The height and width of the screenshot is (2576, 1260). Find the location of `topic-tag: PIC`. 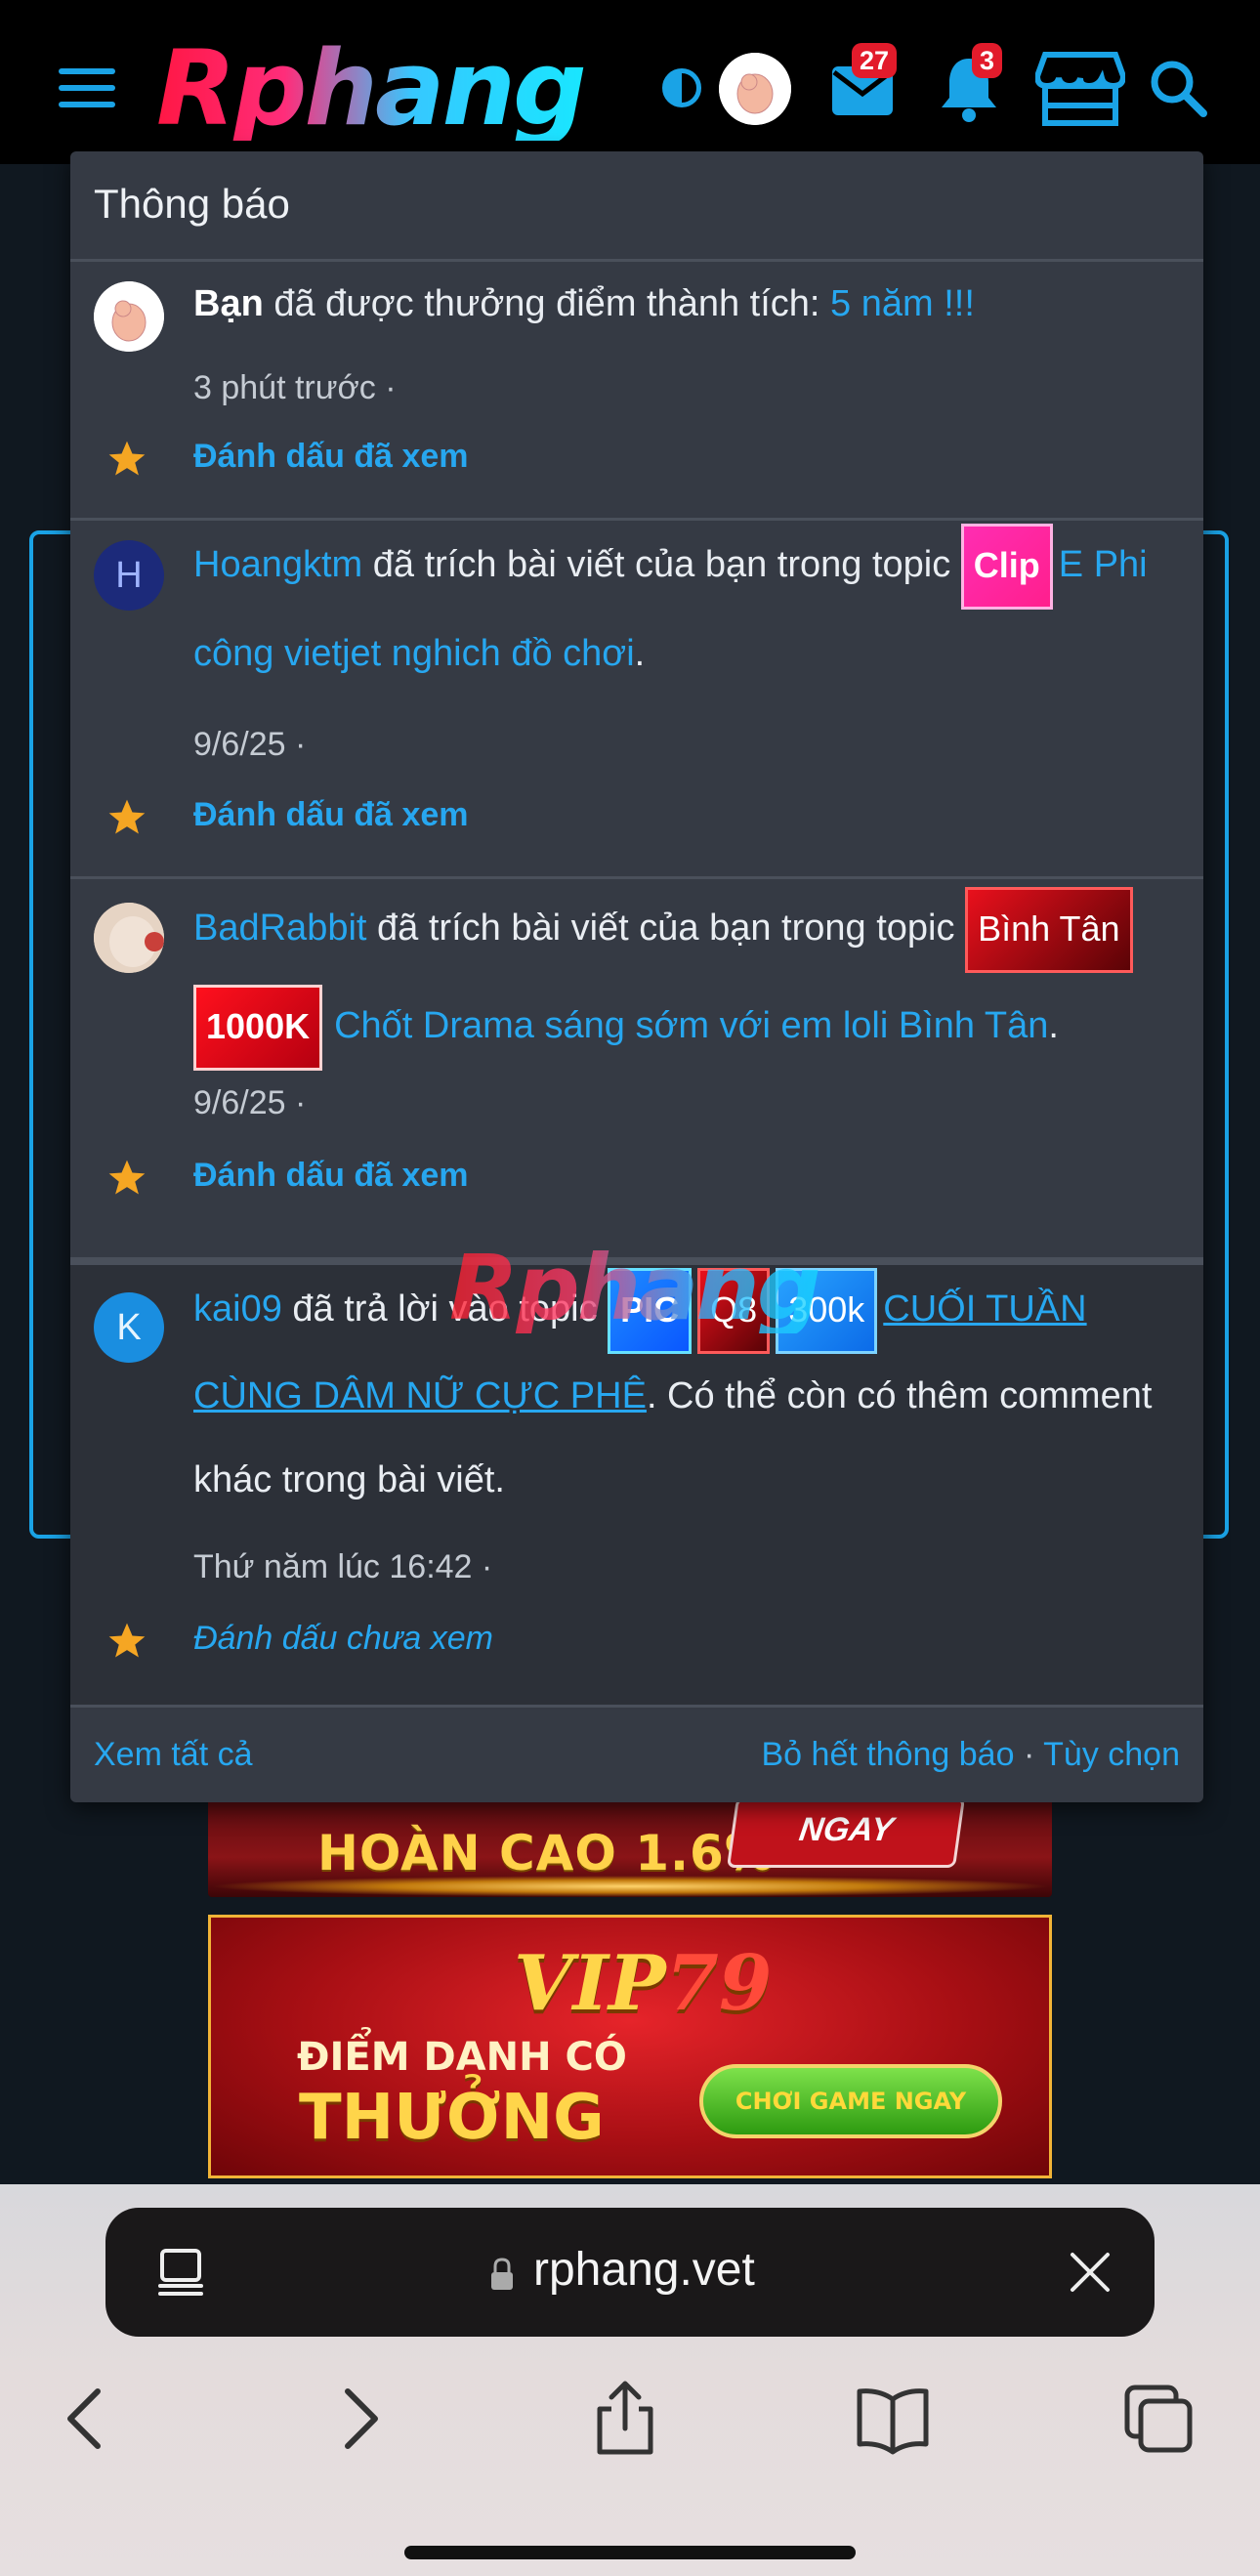

topic-tag: PIC is located at coordinates (650, 1310).